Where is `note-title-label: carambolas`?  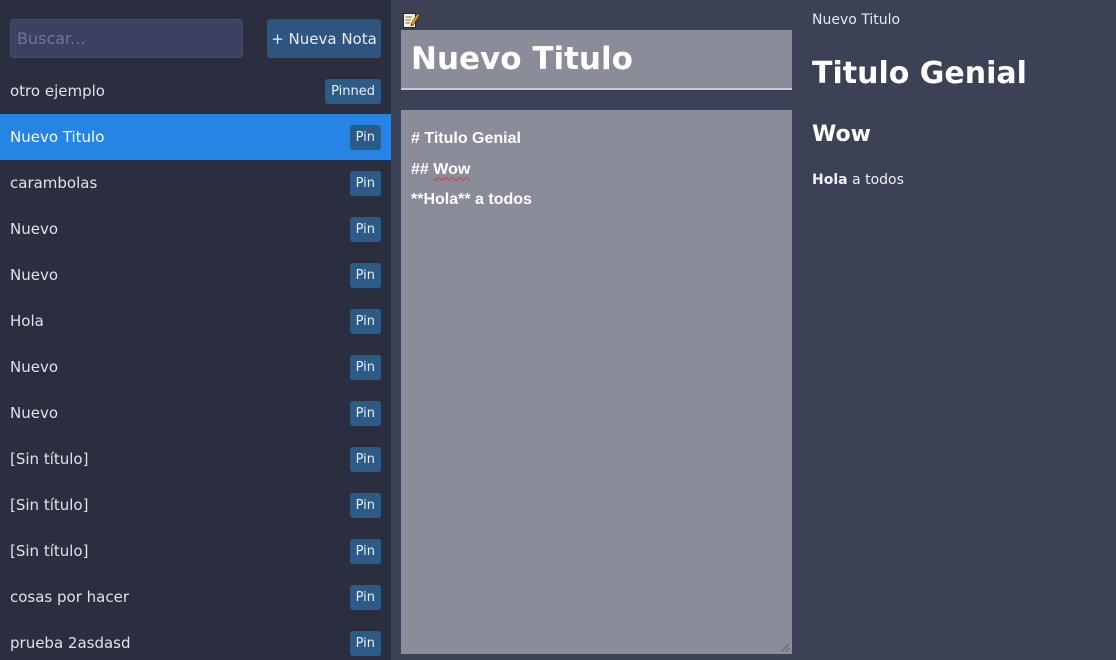 note-title-label: carambolas is located at coordinates (54, 183).